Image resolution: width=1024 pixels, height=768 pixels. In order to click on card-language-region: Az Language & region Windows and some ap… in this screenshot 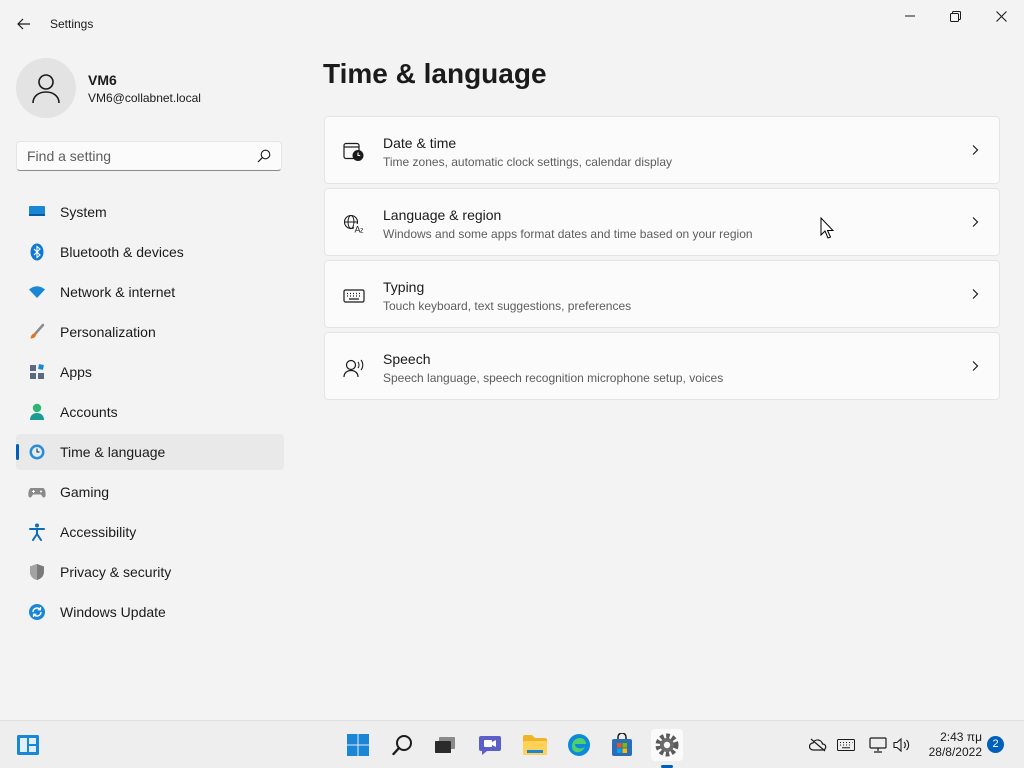, I will do `click(662, 222)`.